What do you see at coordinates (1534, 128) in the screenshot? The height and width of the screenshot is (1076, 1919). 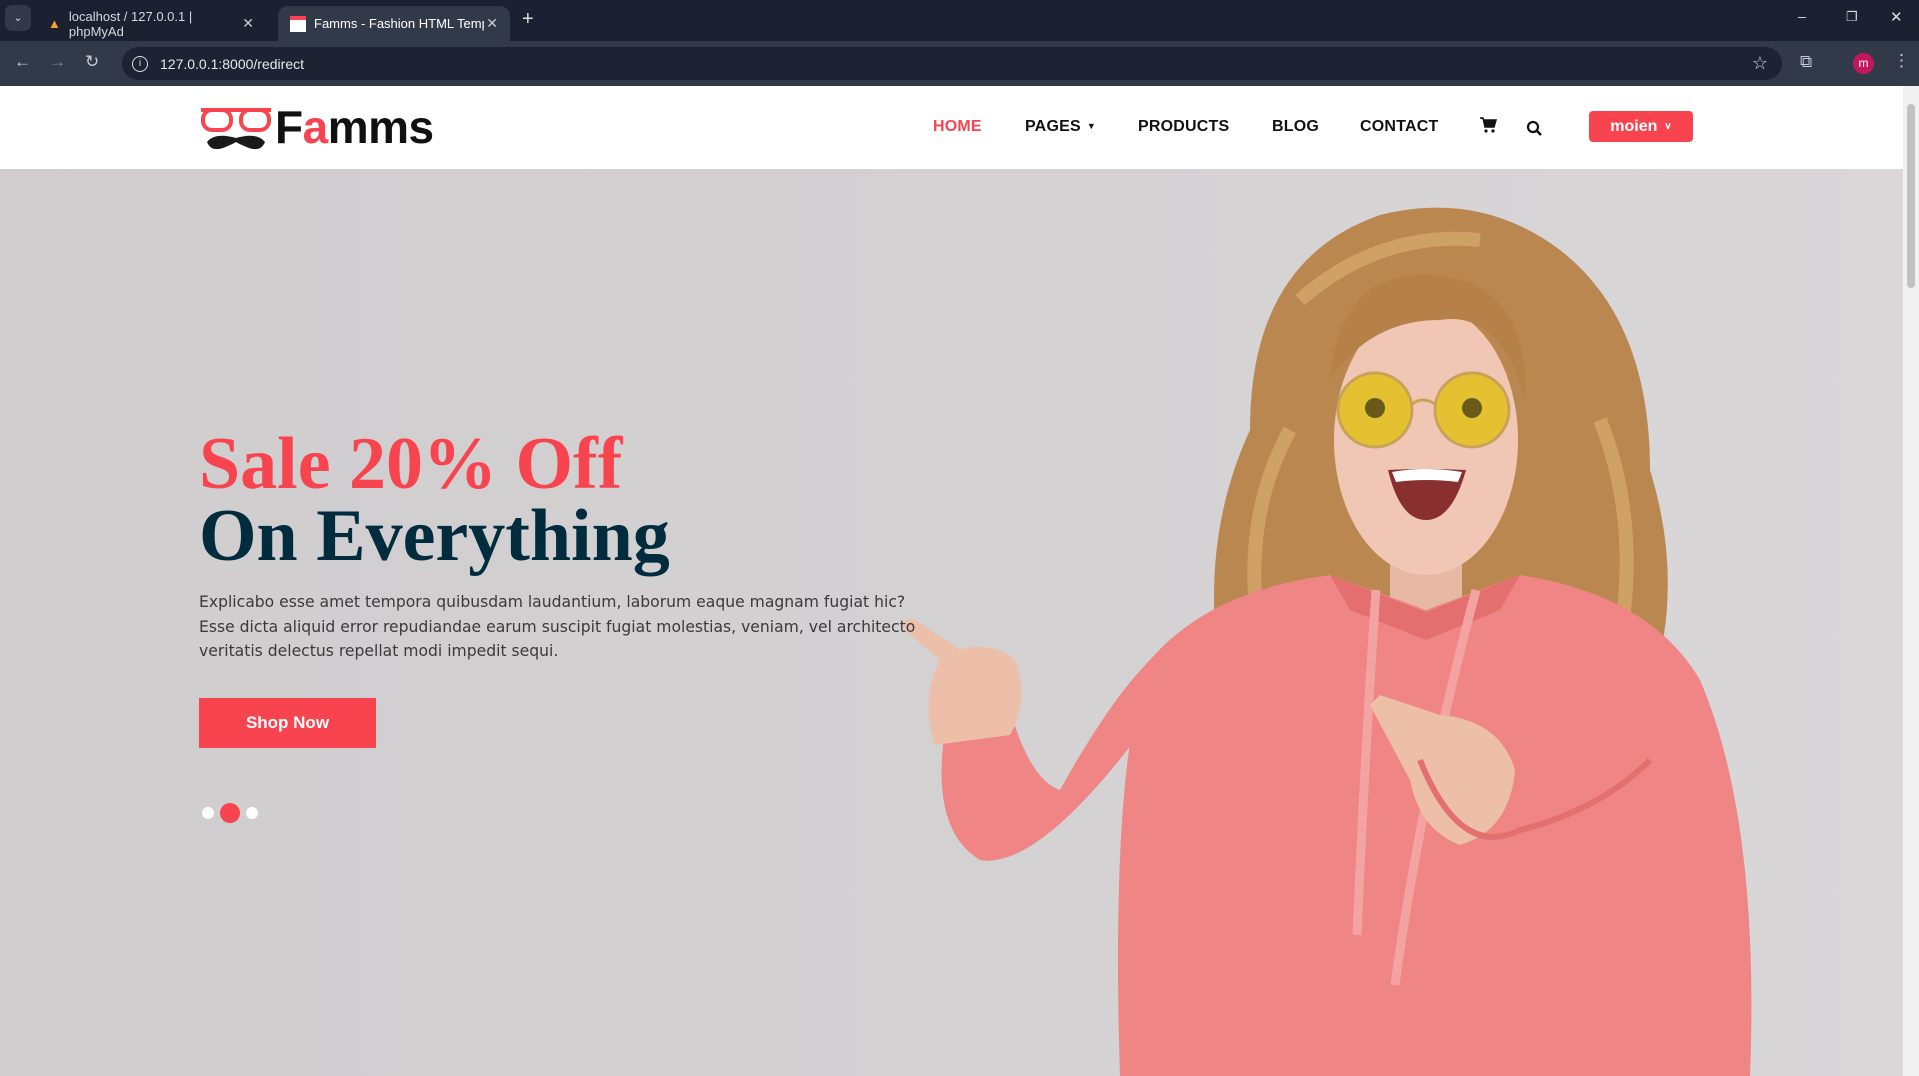 I see `search-icon` at bounding box center [1534, 128].